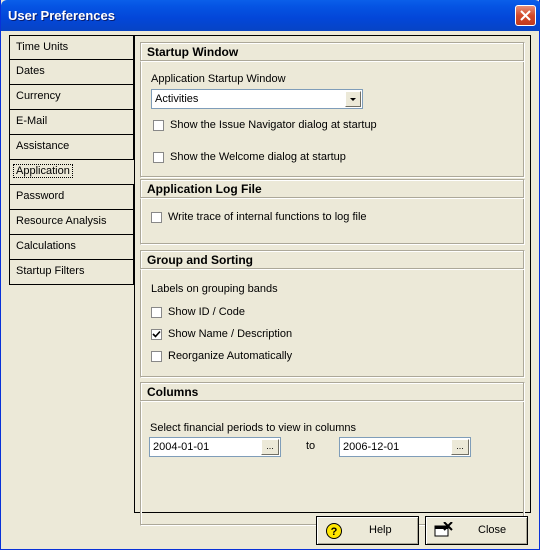 The width and height of the screenshot is (540, 550). I want to click on grouping-bands-label: Labels on grouping bands, so click(214, 289).